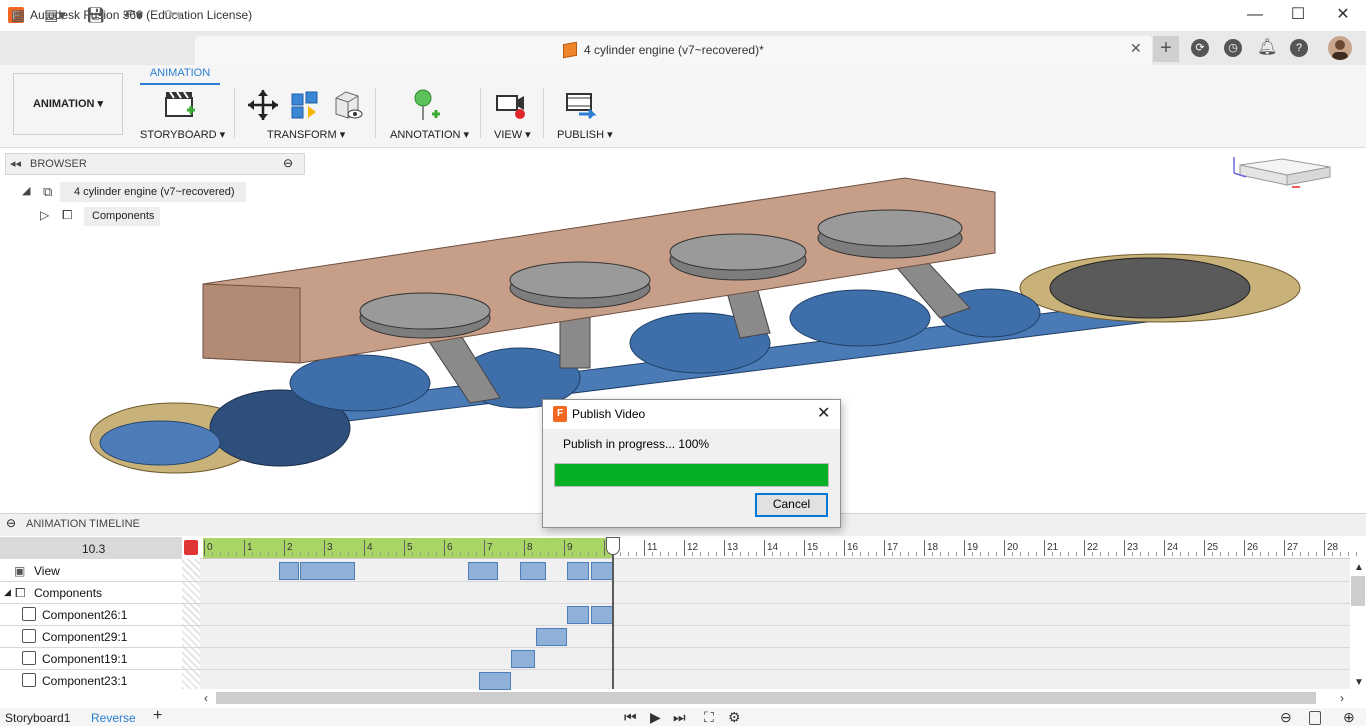 Image resolution: width=1366 pixels, height=726 pixels. I want to click on row-component29: Component29:1, so click(84, 637).